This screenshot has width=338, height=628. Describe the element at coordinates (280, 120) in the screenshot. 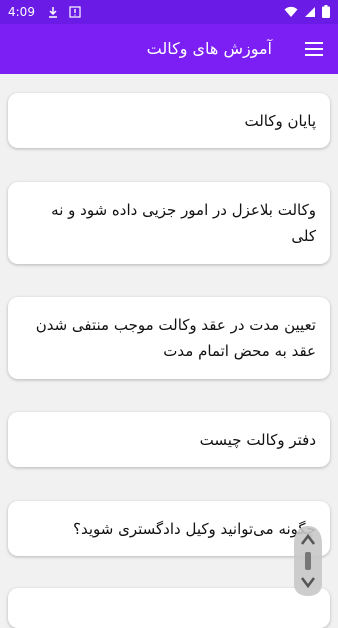

I see `list-item-label: پایان وکالت` at that location.